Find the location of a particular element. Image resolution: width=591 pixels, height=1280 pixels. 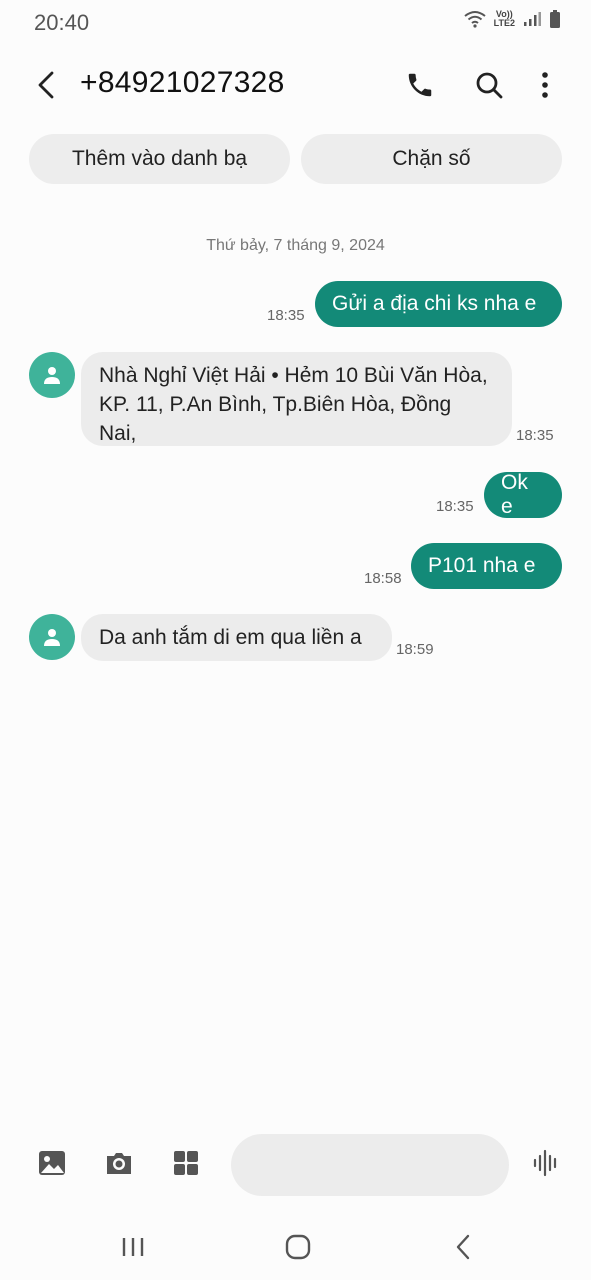

phone-call-icon is located at coordinates (420, 85).